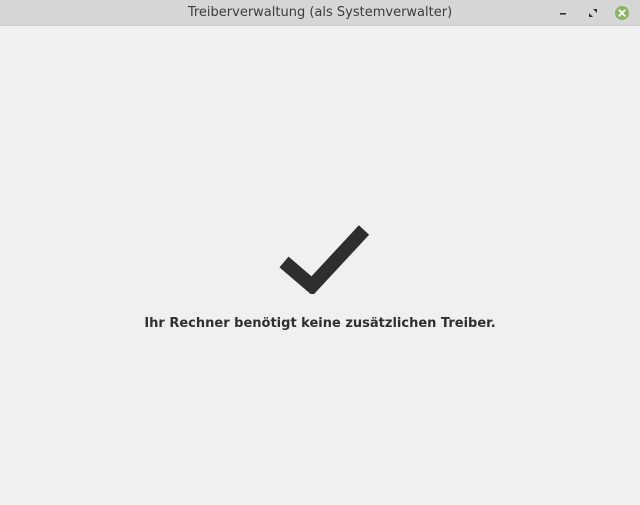  I want to click on minimize-button, so click(563, 13).